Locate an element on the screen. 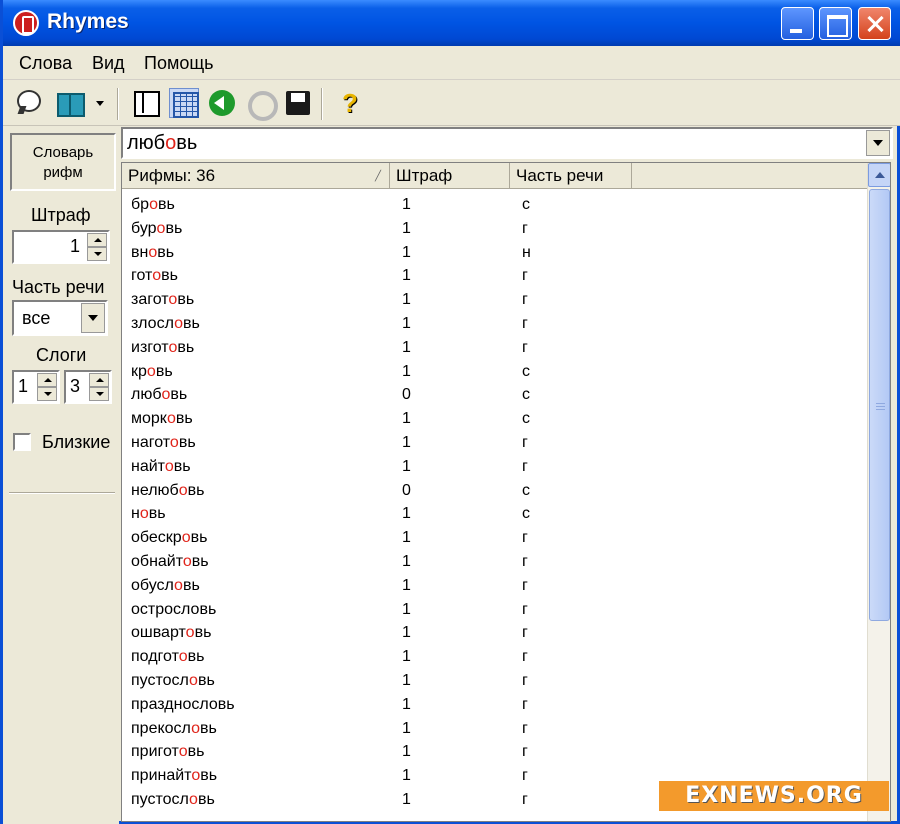 Image resolution: width=900 pixels, height=824 pixels. rhyme-word: кровь is located at coordinates (152, 371).